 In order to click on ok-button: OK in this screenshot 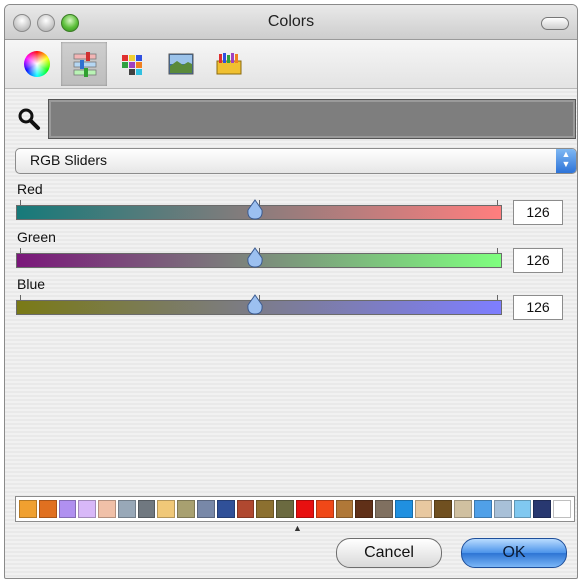, I will do `click(514, 553)`.